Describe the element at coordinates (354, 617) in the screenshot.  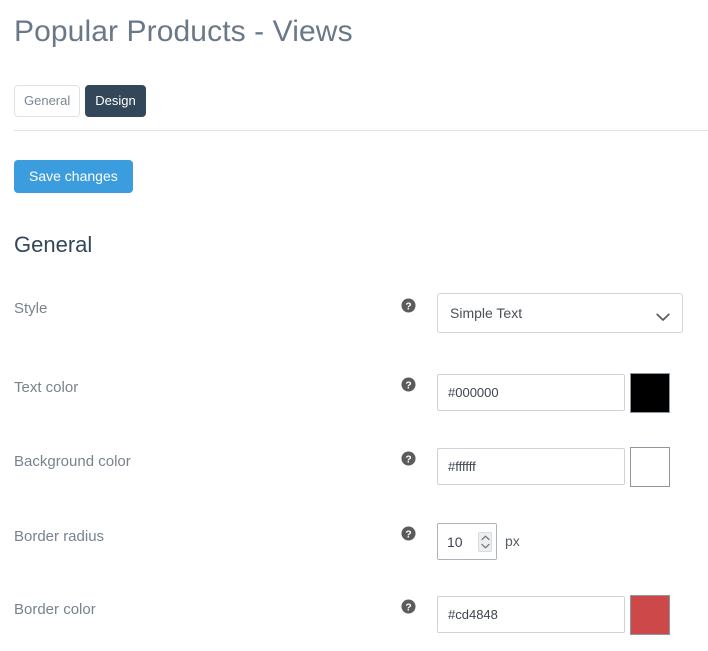
I see `form-row-border-color: Border color ?` at that location.